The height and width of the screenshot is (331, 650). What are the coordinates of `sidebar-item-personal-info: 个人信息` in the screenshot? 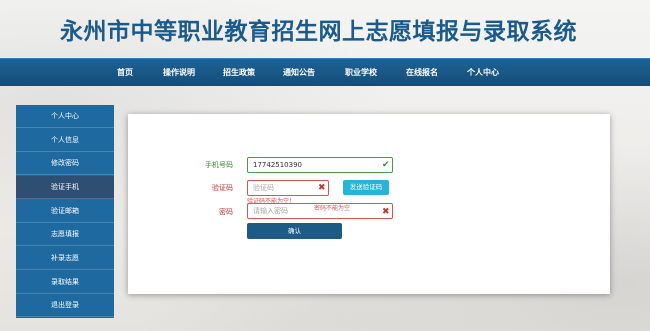 It's located at (65, 140).